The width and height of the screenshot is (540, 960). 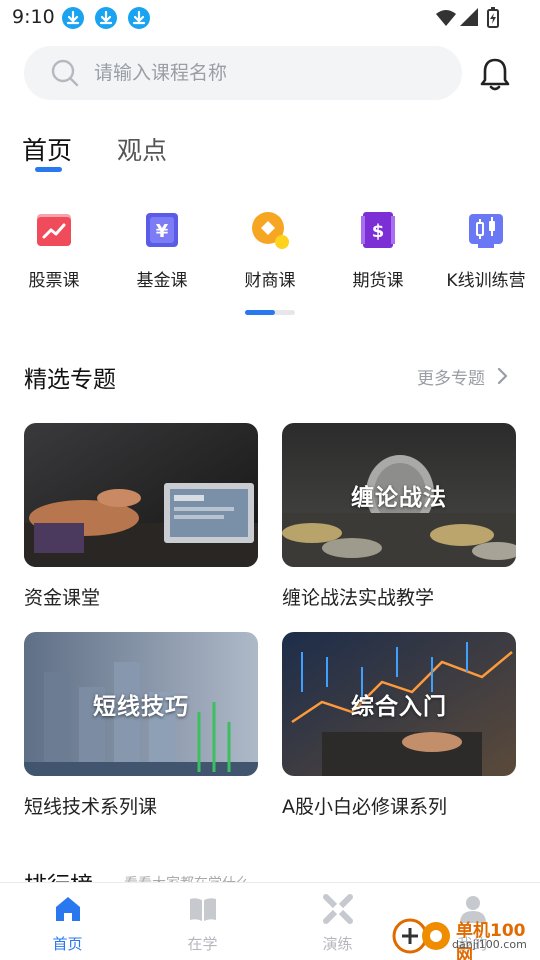 What do you see at coordinates (67, 944) in the screenshot?
I see `nav-label: 首页` at bounding box center [67, 944].